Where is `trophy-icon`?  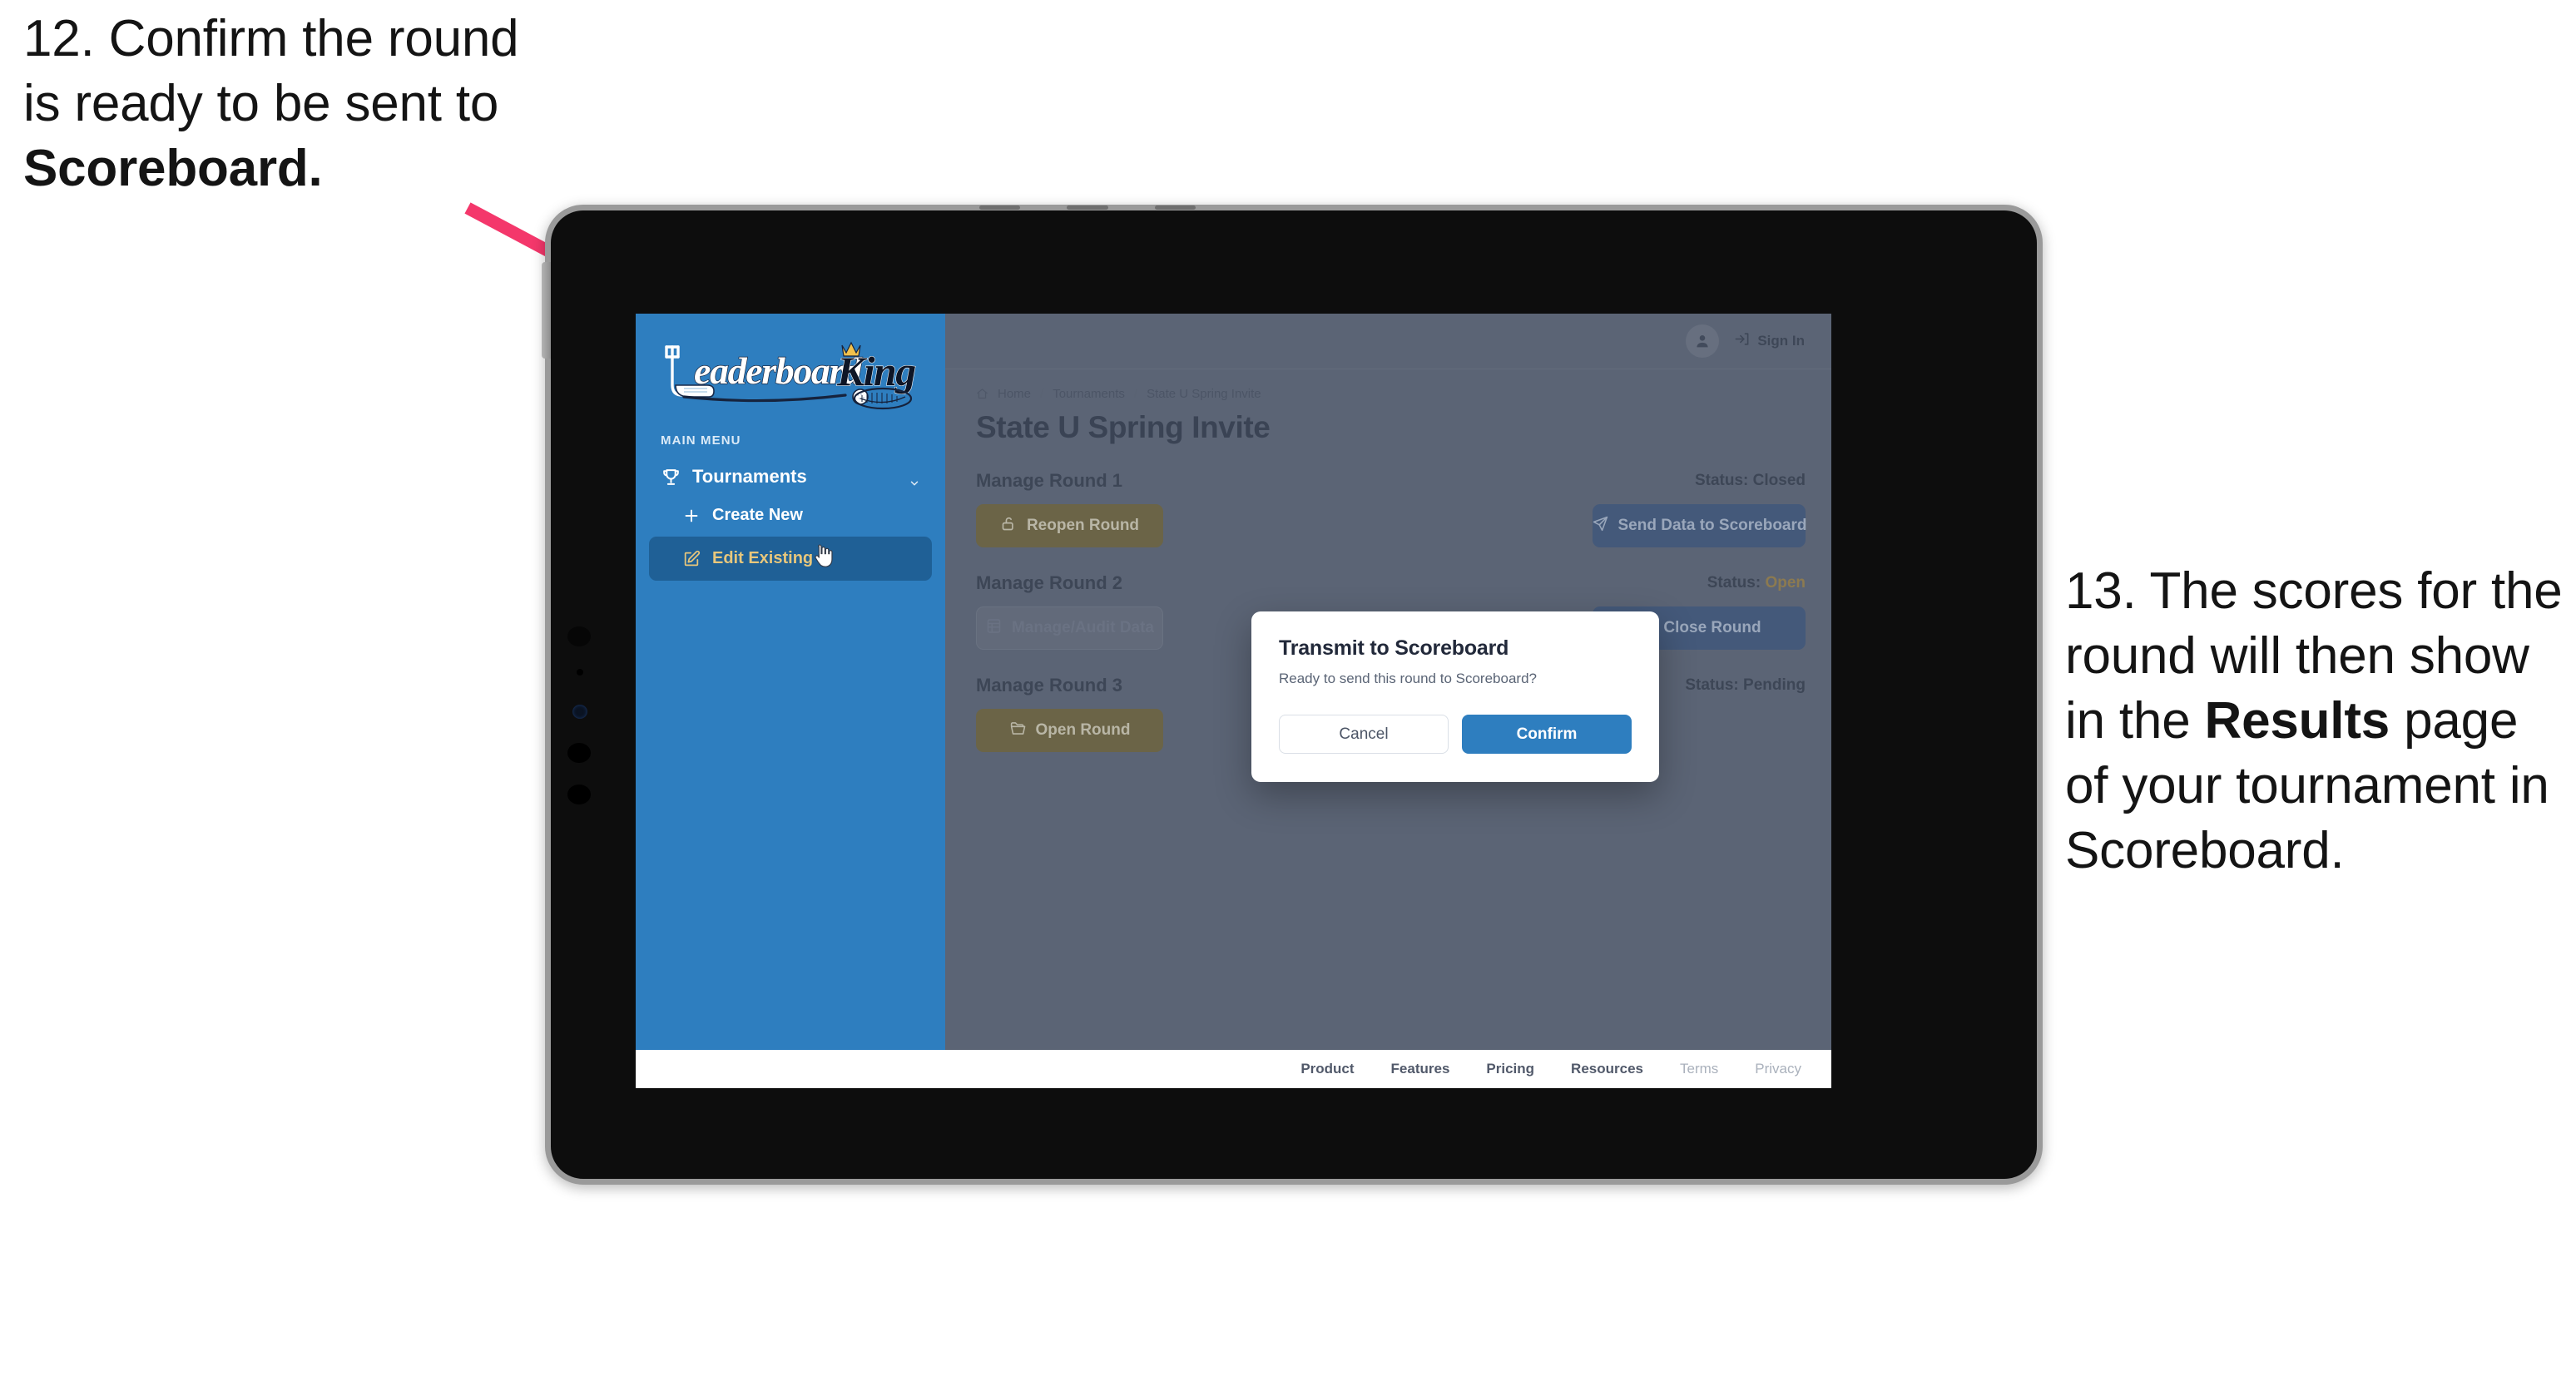 trophy-icon is located at coordinates (671, 477).